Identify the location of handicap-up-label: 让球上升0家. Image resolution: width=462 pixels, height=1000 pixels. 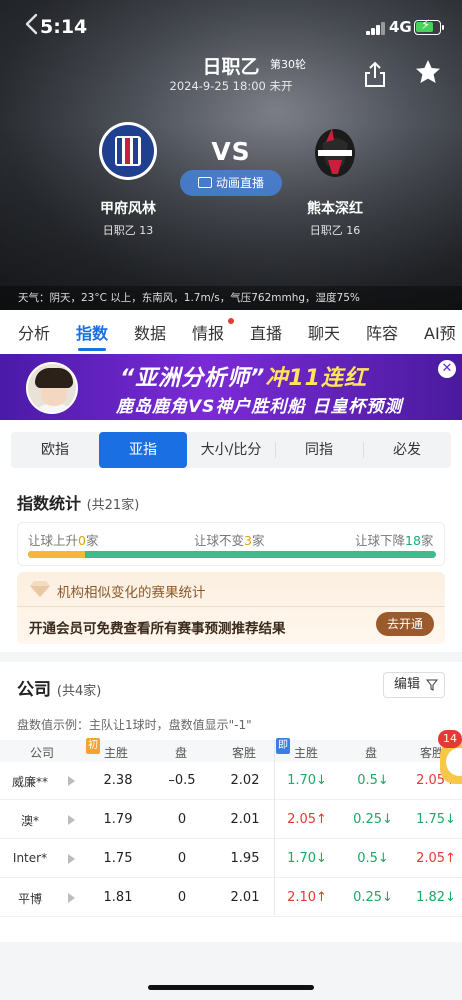
(63, 540).